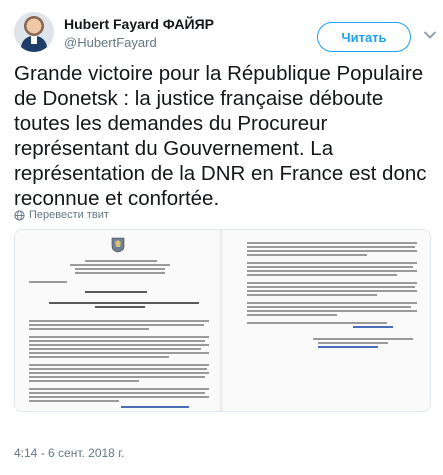 This screenshot has height=475, width=443. I want to click on follow-button: Читать, so click(364, 37).